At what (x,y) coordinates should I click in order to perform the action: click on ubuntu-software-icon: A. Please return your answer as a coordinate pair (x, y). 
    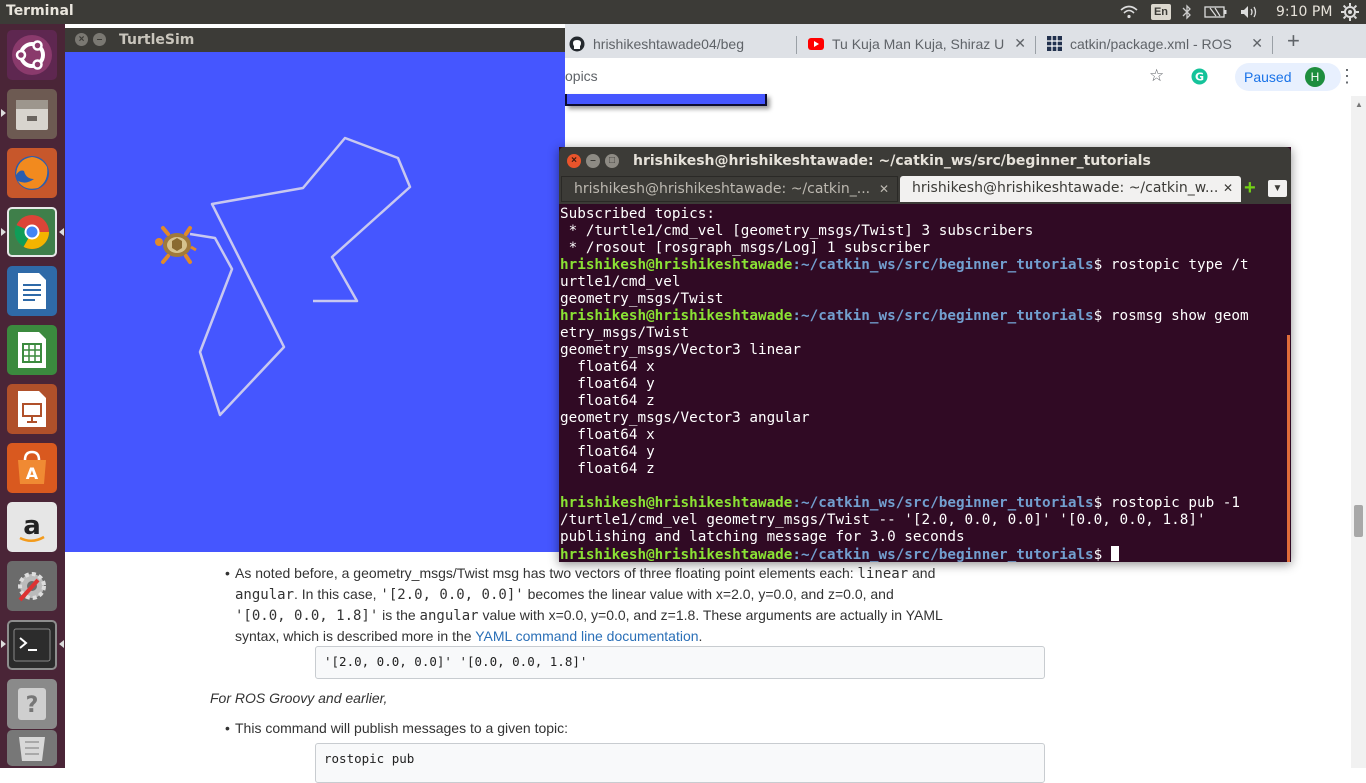
    Looking at the image, I should click on (32, 468).